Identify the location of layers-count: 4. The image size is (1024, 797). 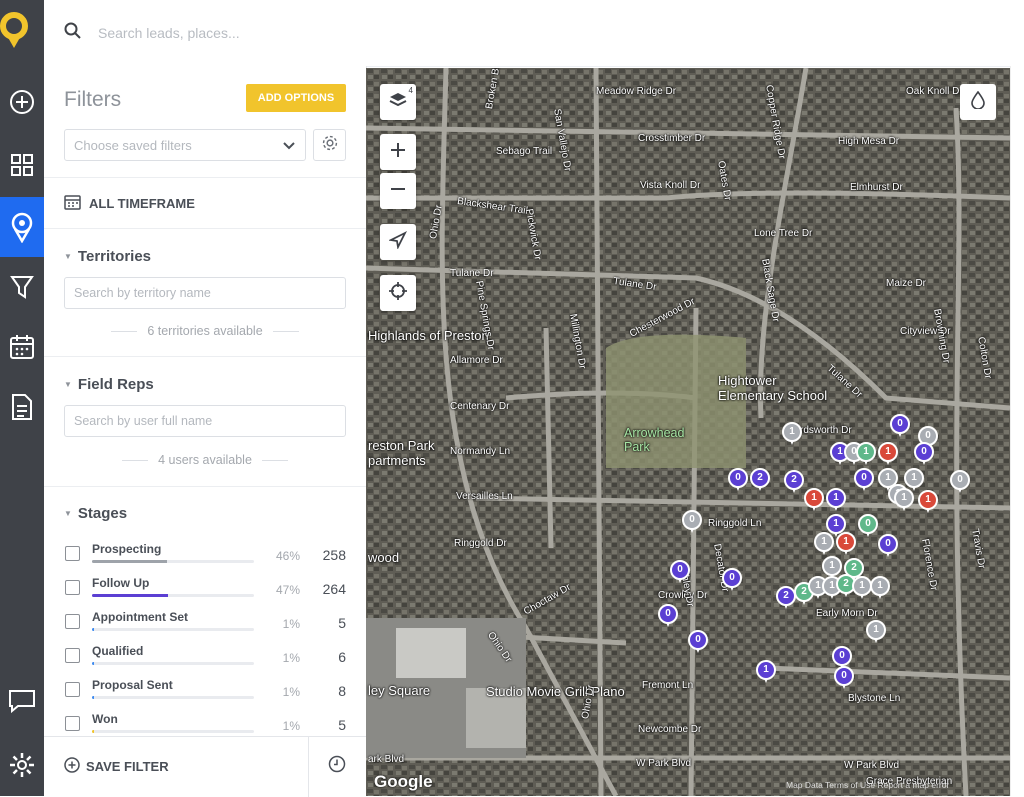
(410, 90).